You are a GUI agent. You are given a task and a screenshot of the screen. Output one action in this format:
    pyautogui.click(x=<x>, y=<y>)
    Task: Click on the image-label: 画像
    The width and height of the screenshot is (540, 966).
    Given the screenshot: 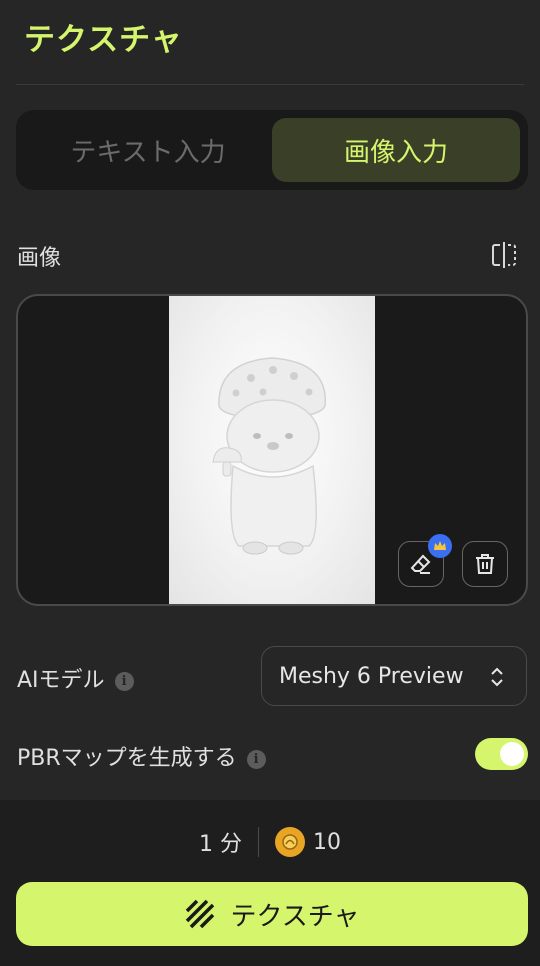 What is the action you would take?
    pyautogui.click(x=39, y=258)
    